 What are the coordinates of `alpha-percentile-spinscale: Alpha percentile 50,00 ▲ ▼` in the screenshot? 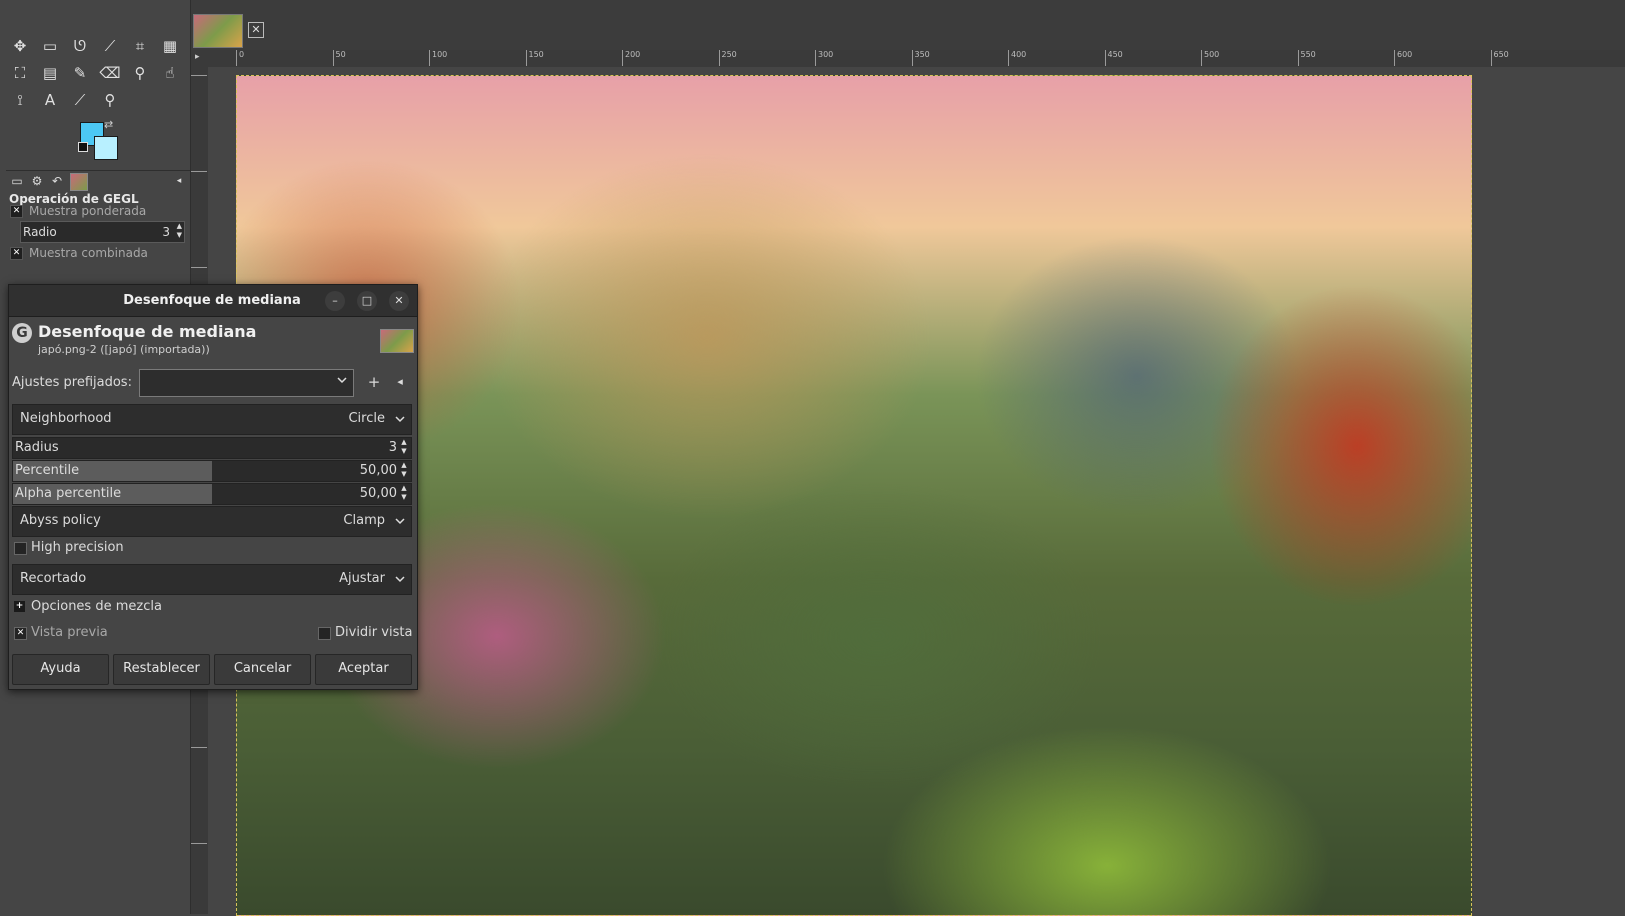 It's located at (212, 494).